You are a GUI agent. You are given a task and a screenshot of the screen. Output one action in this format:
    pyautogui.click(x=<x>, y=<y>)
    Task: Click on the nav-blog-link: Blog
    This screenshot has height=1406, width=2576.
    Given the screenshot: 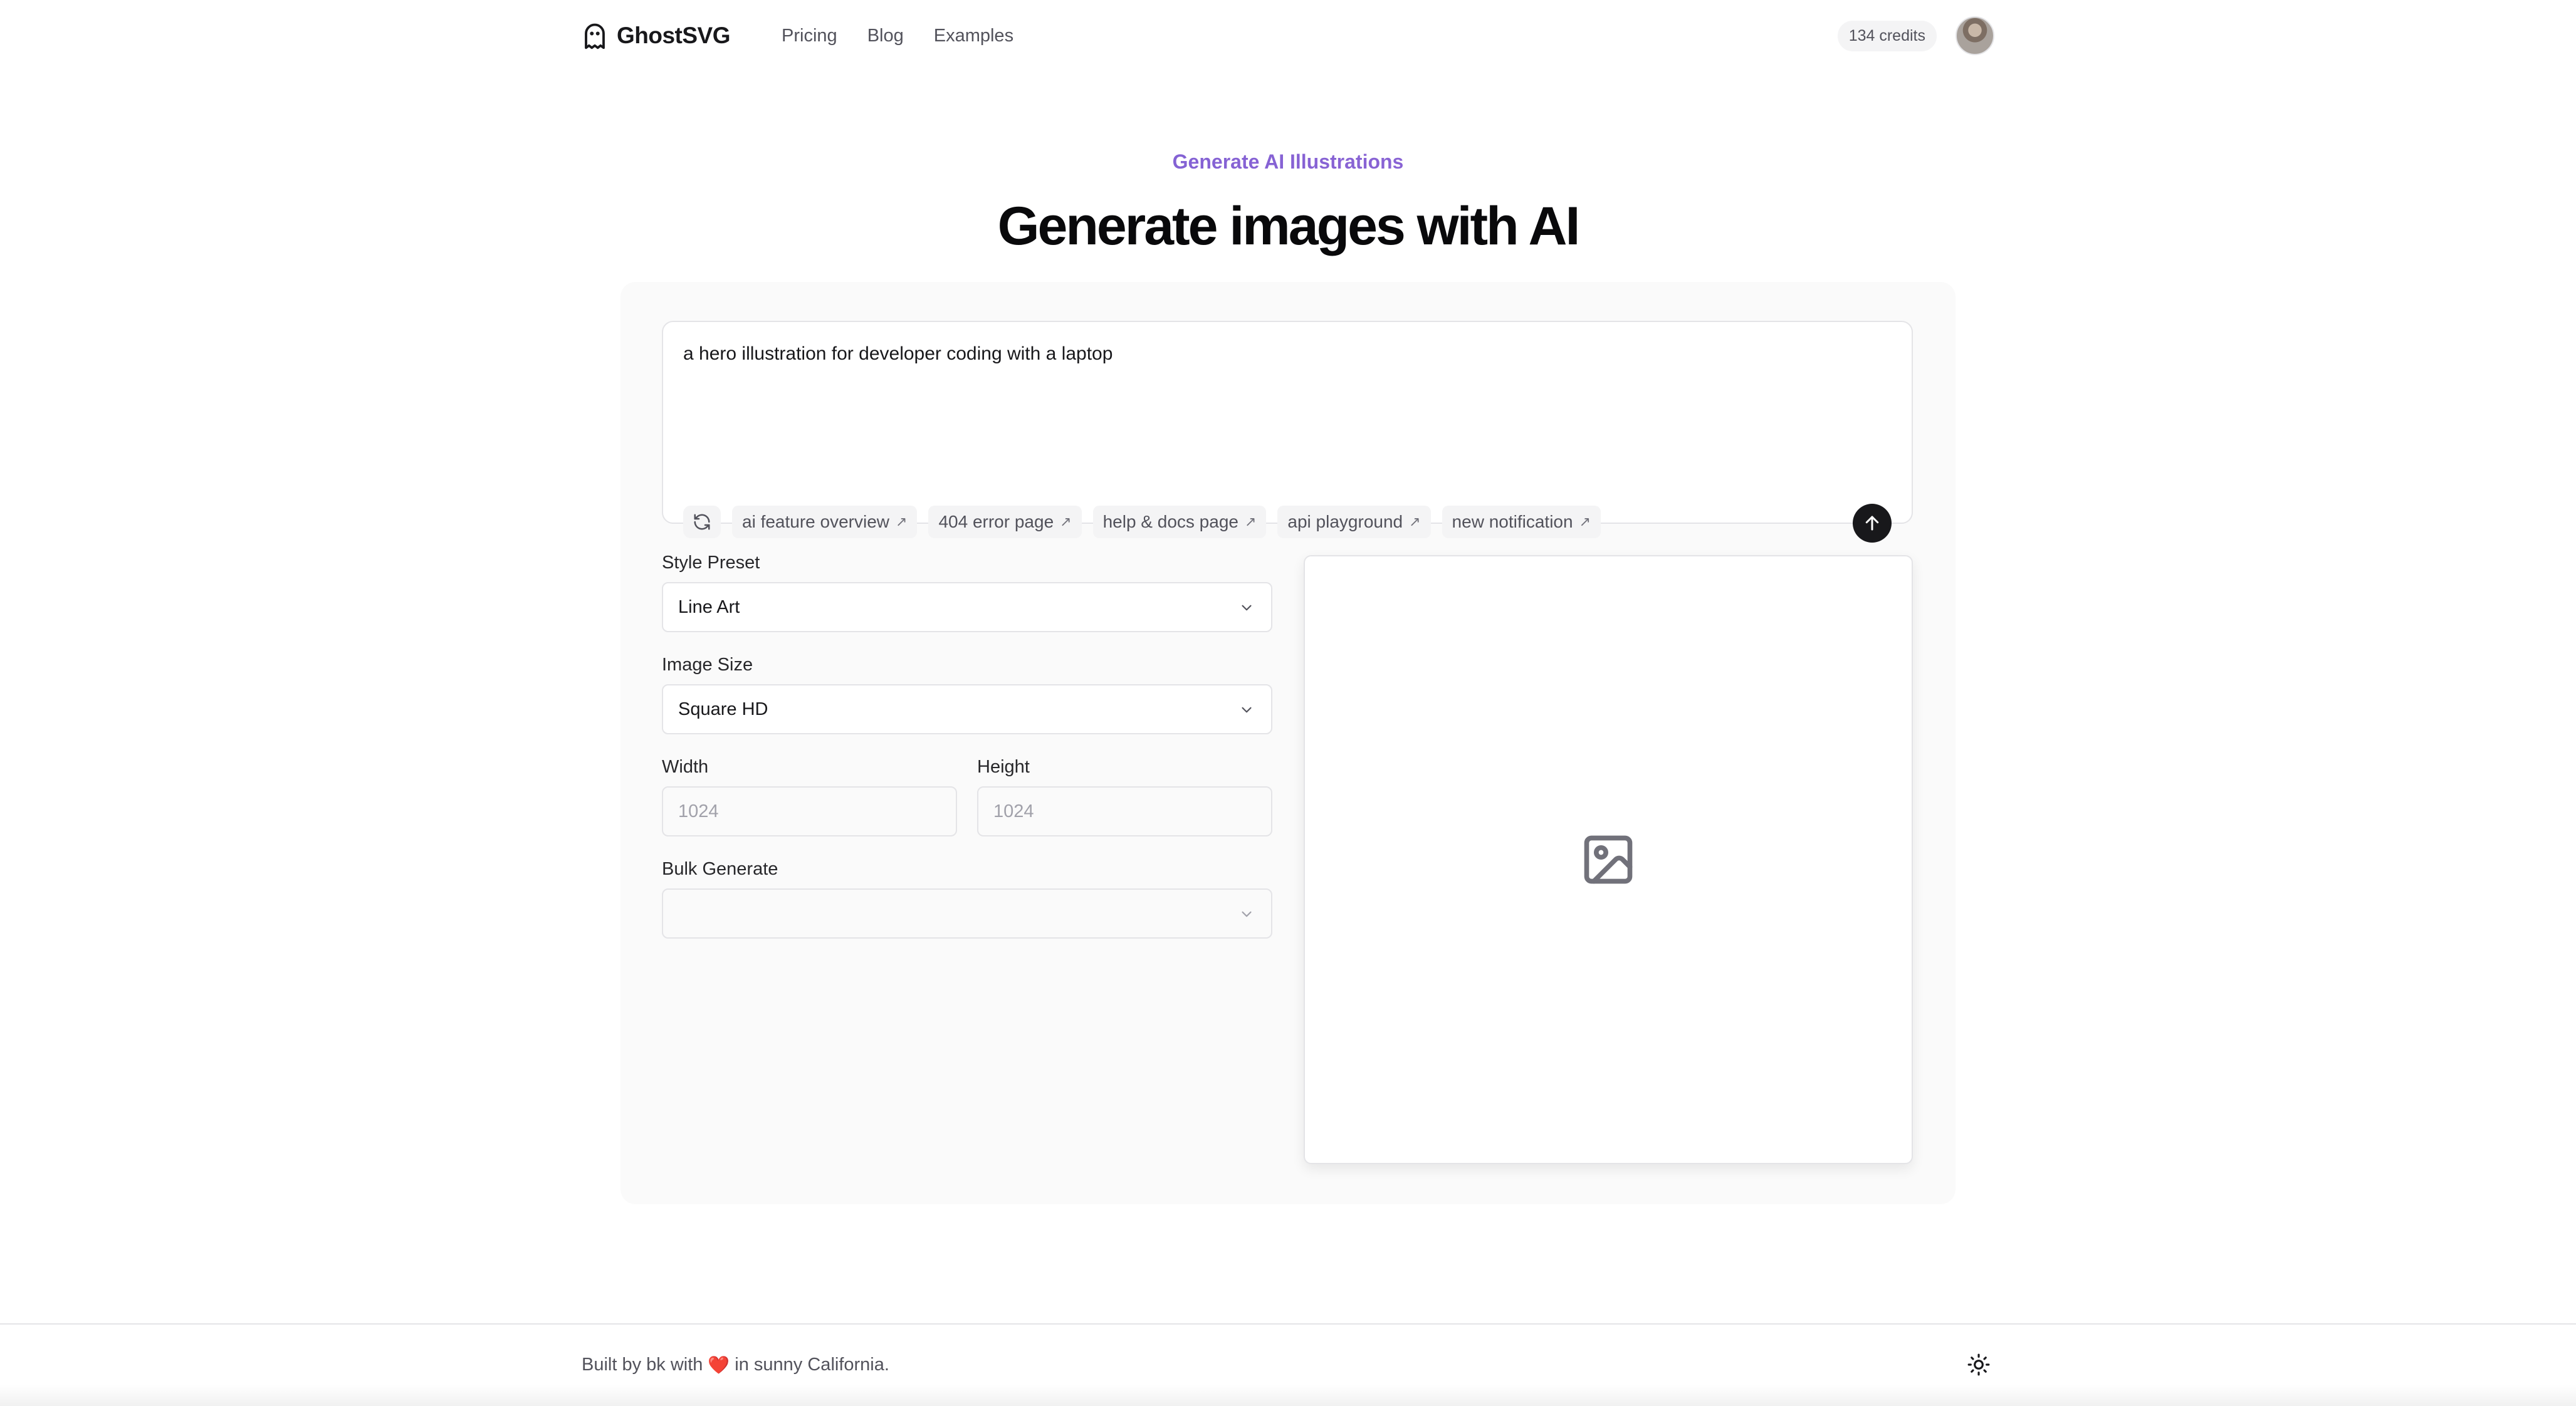 What is the action you would take?
    pyautogui.click(x=885, y=36)
    